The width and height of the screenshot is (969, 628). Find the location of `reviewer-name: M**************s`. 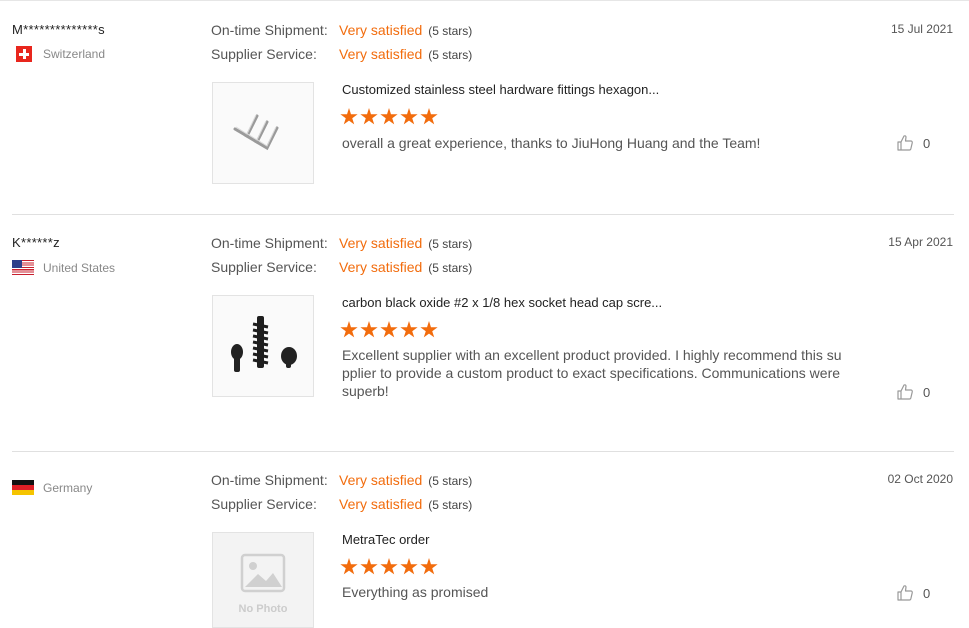

reviewer-name: M**************s is located at coordinates (58, 29).